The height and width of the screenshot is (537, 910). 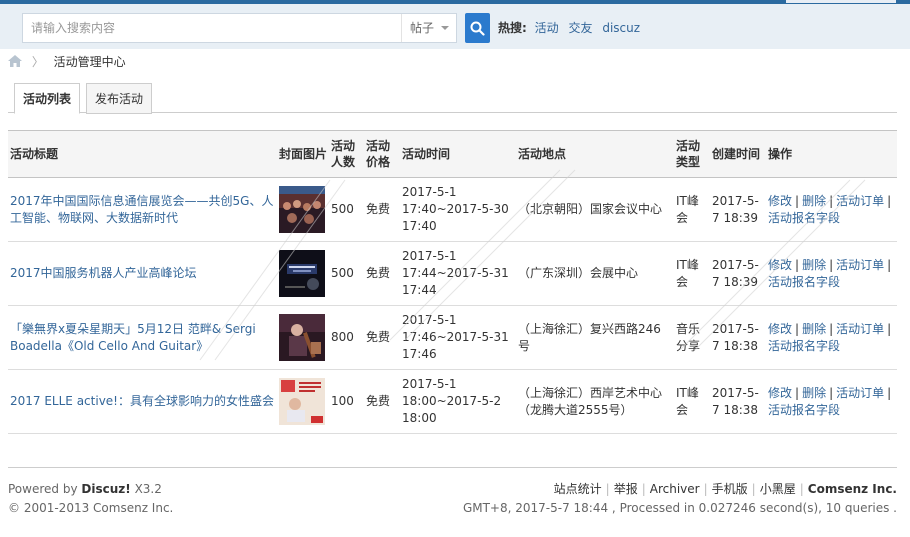 I want to click on hot-search-label: 热搜:, so click(x=512, y=28).